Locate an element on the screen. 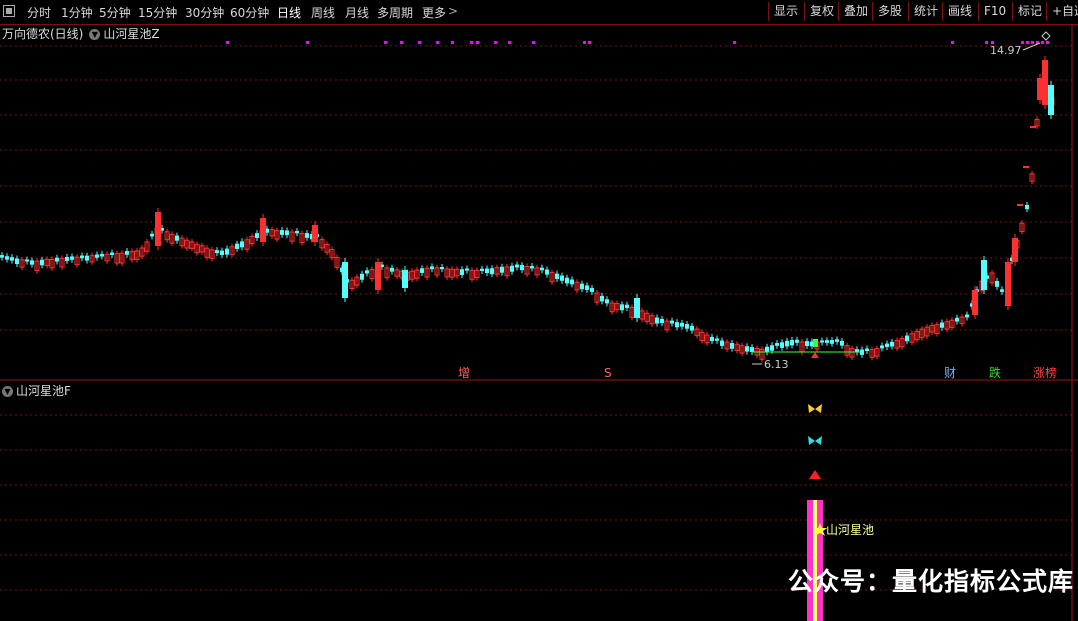 The width and height of the screenshot is (1078, 621). event-badge-zeng: 增 is located at coordinates (464, 373).